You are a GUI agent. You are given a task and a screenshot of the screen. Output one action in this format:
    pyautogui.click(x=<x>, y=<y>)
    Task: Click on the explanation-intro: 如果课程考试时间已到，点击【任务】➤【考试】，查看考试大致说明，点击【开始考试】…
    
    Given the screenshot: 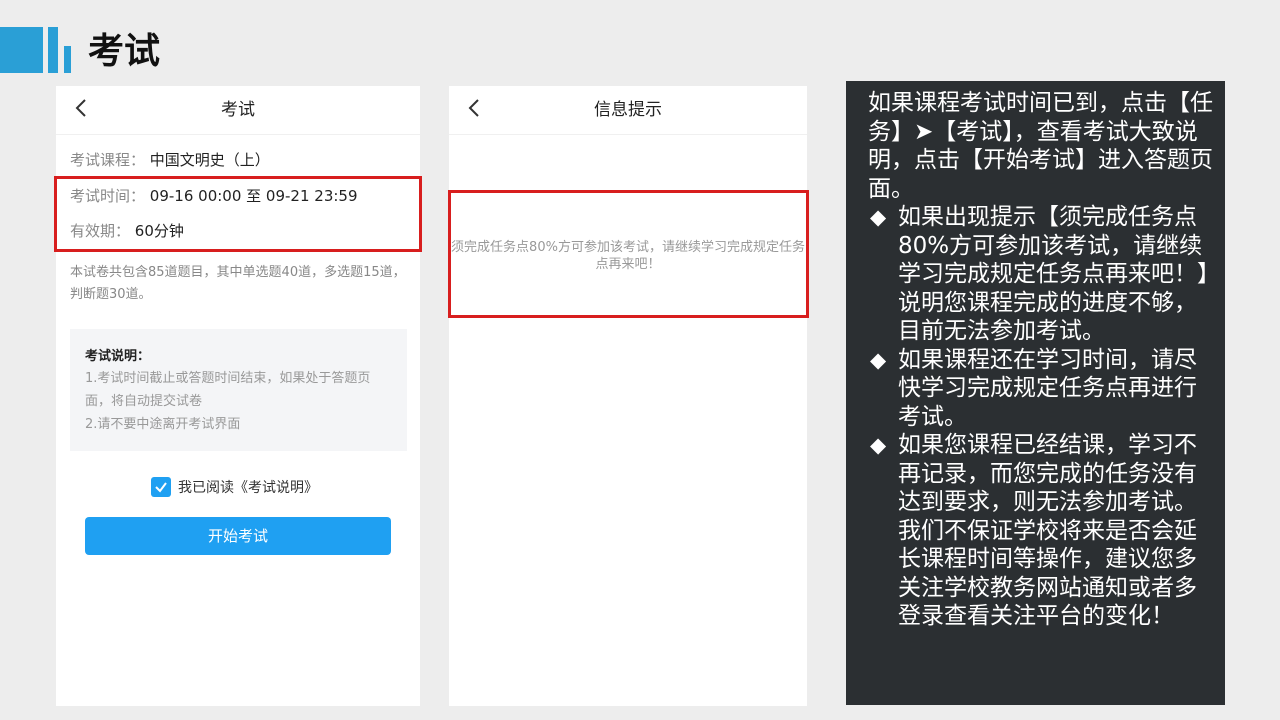 What is the action you would take?
    pyautogui.click(x=1040, y=146)
    